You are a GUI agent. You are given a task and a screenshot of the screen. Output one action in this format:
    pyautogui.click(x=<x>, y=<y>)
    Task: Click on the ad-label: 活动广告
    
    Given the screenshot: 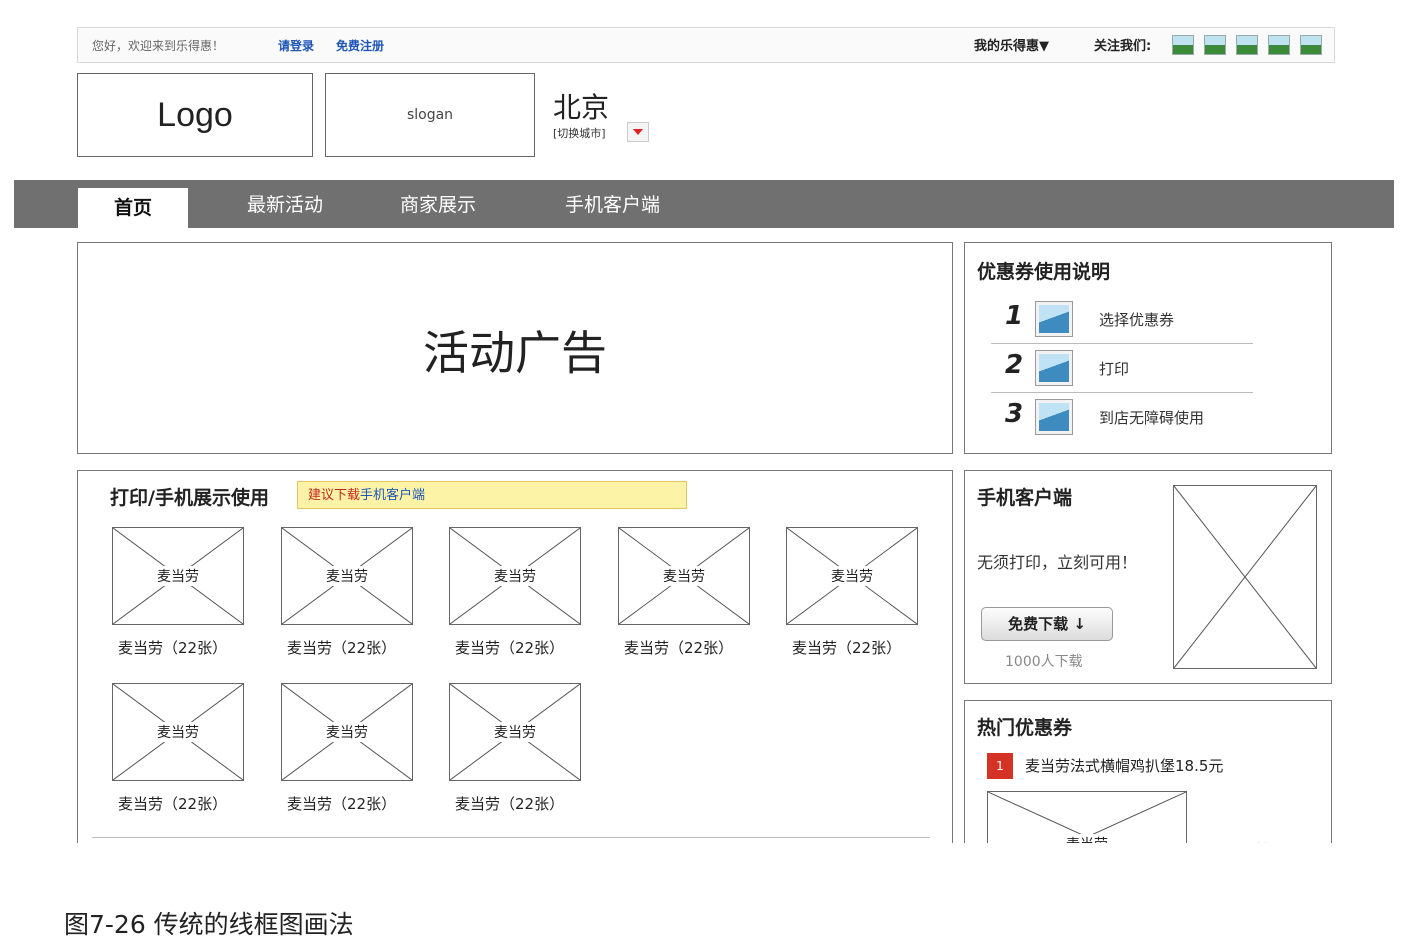 What is the action you would take?
    pyautogui.click(x=515, y=353)
    